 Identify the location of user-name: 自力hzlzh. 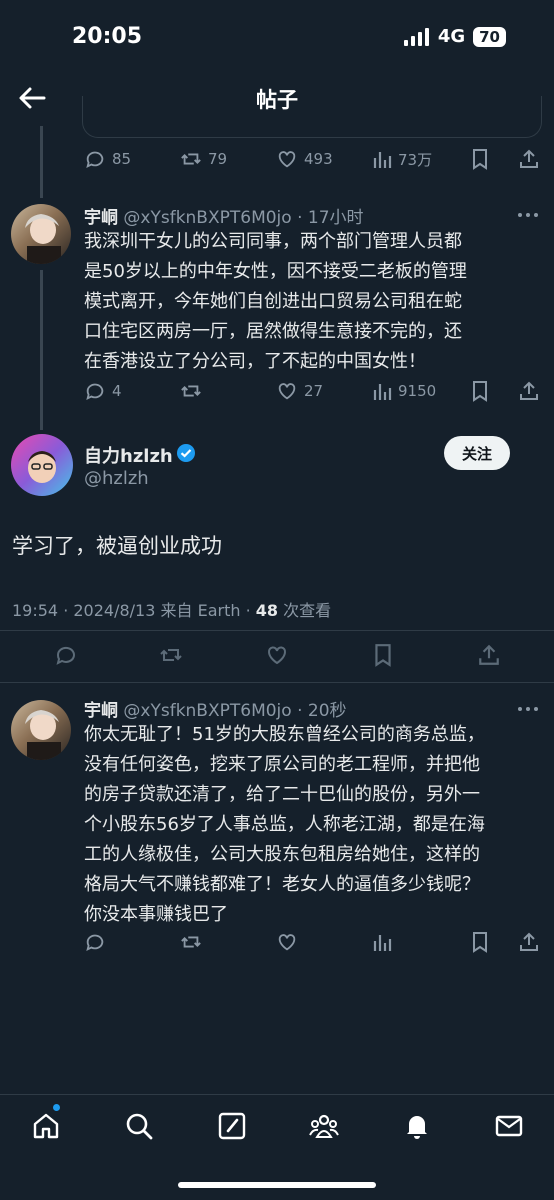
(128, 456).